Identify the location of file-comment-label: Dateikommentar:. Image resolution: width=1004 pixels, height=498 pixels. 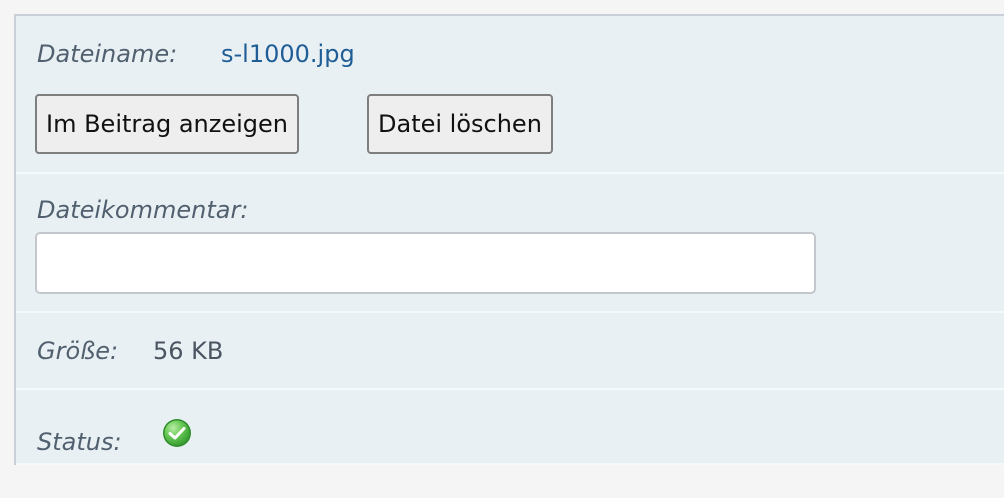
(143, 210).